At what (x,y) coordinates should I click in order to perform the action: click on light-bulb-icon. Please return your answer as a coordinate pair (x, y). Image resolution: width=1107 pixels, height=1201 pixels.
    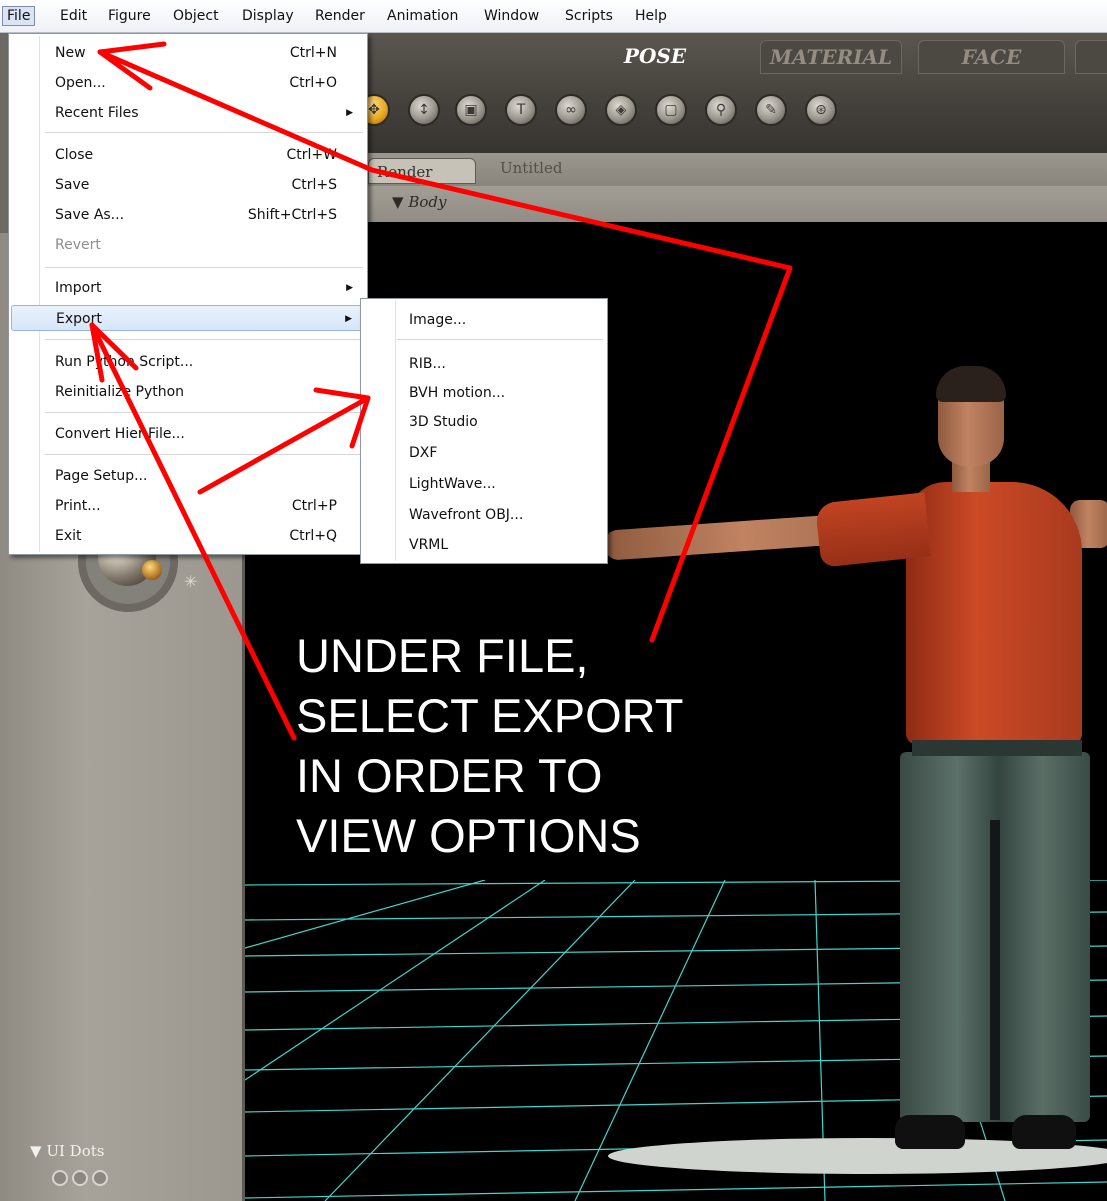
    Looking at the image, I should click on (152, 570).